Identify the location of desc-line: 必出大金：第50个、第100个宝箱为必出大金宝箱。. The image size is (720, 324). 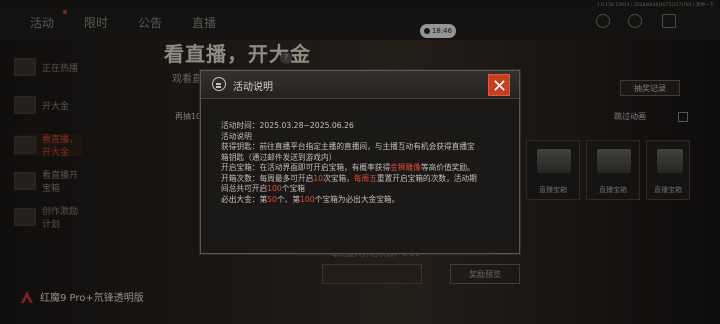
(310, 199).